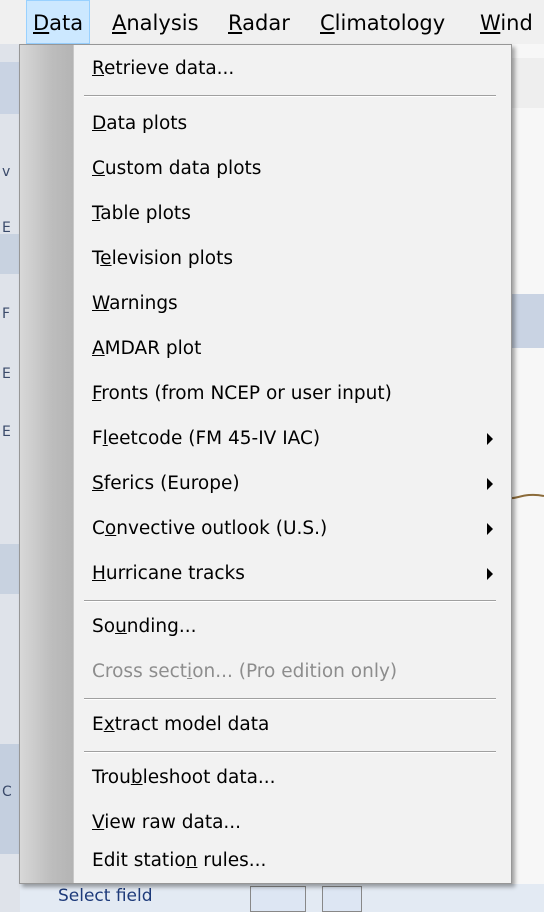 Image resolution: width=544 pixels, height=912 pixels. What do you see at coordinates (162, 23) in the screenshot?
I see `menu-analysis-rest: nalysis` at bounding box center [162, 23].